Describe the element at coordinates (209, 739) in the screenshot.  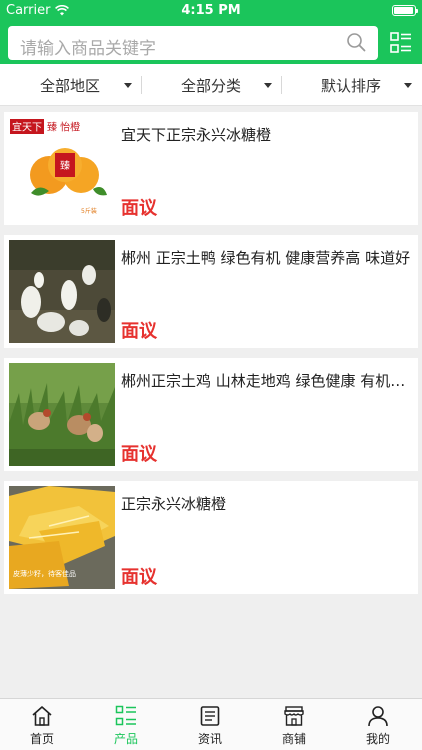
I see `tab-news-label: 资讯` at that location.